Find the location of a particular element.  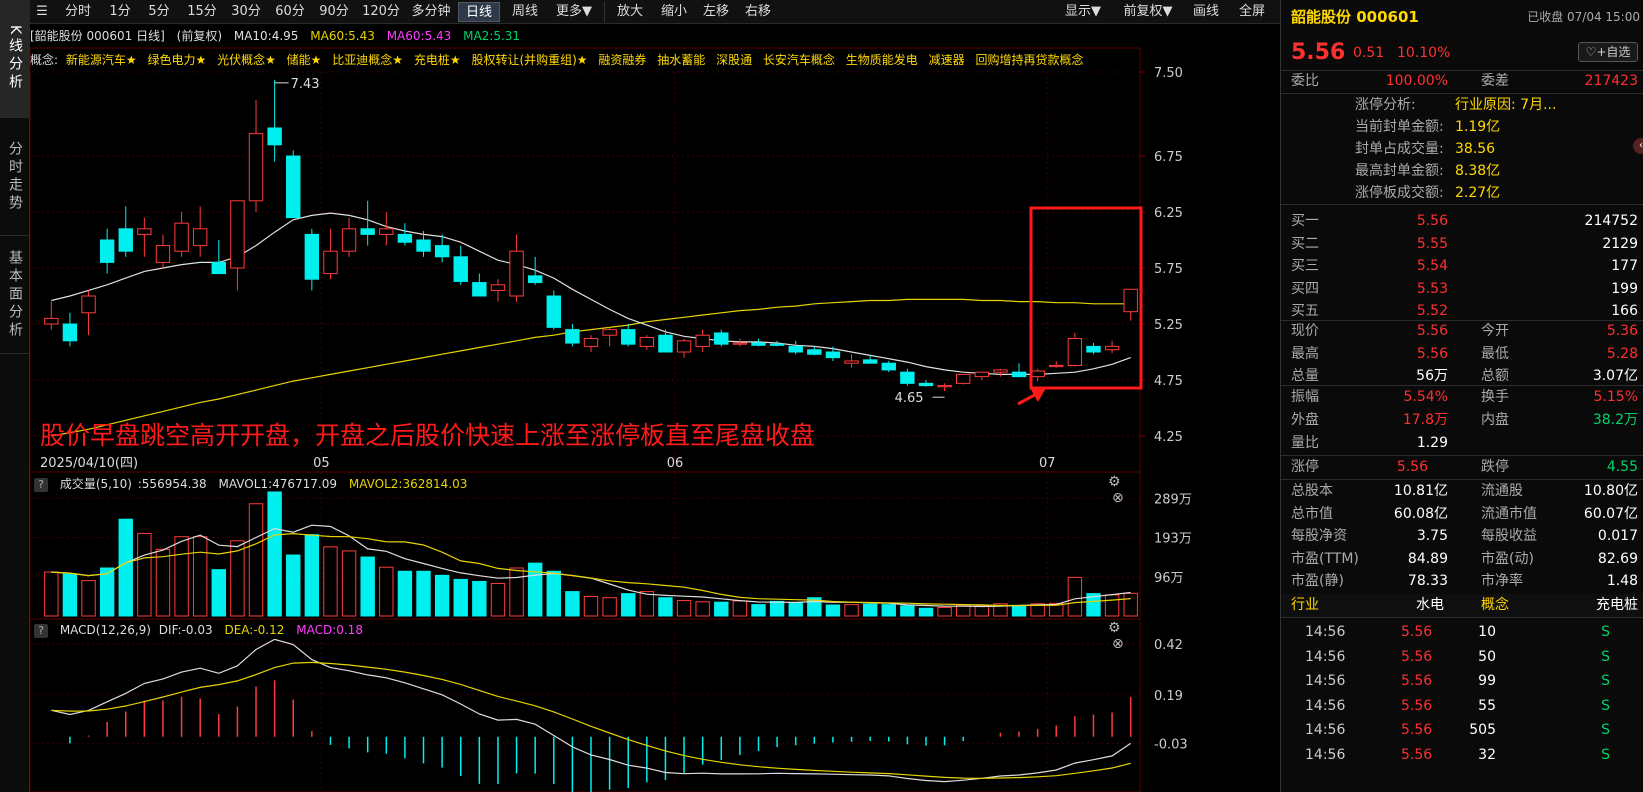

stat-label: 最低 is located at coordinates (1495, 353).